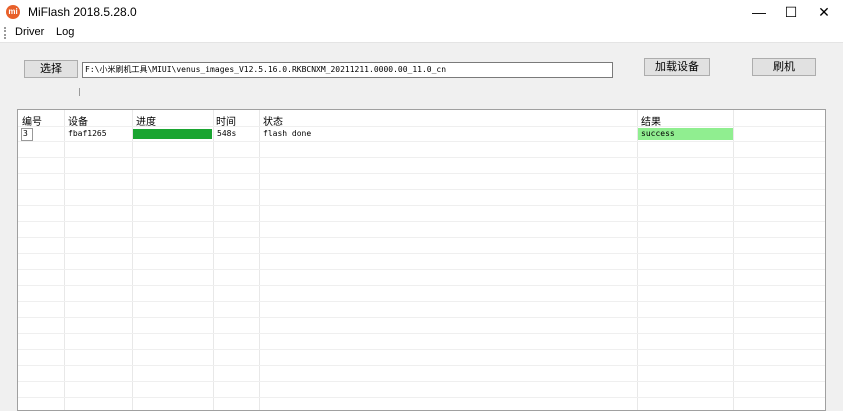 This screenshot has width=843, height=411. What do you see at coordinates (227, 133) in the screenshot?
I see `row-time: 548s` at bounding box center [227, 133].